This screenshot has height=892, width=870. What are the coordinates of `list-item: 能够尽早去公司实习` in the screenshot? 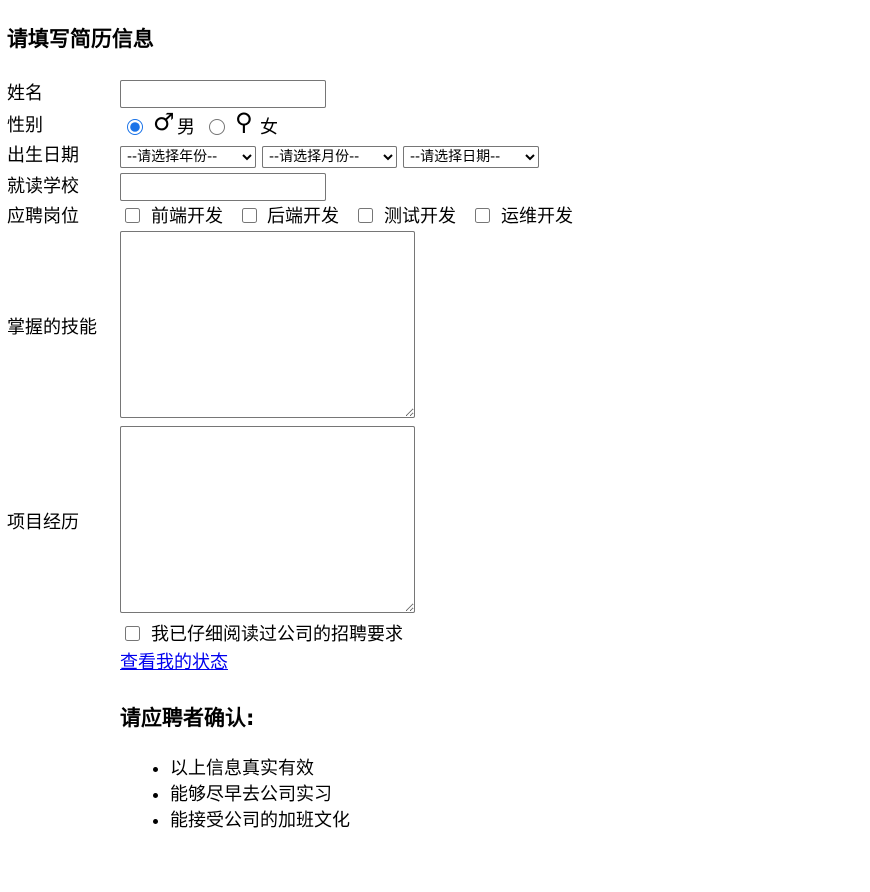 It's located at (260, 795).